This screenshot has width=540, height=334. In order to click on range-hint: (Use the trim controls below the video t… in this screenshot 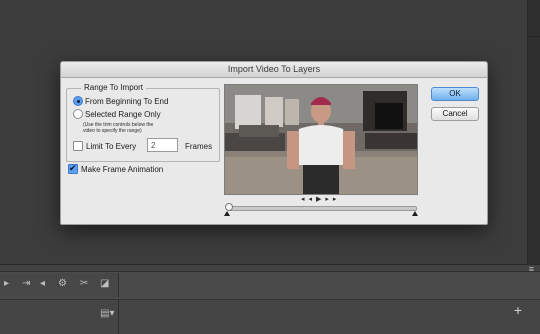, I will do `click(143, 128)`.